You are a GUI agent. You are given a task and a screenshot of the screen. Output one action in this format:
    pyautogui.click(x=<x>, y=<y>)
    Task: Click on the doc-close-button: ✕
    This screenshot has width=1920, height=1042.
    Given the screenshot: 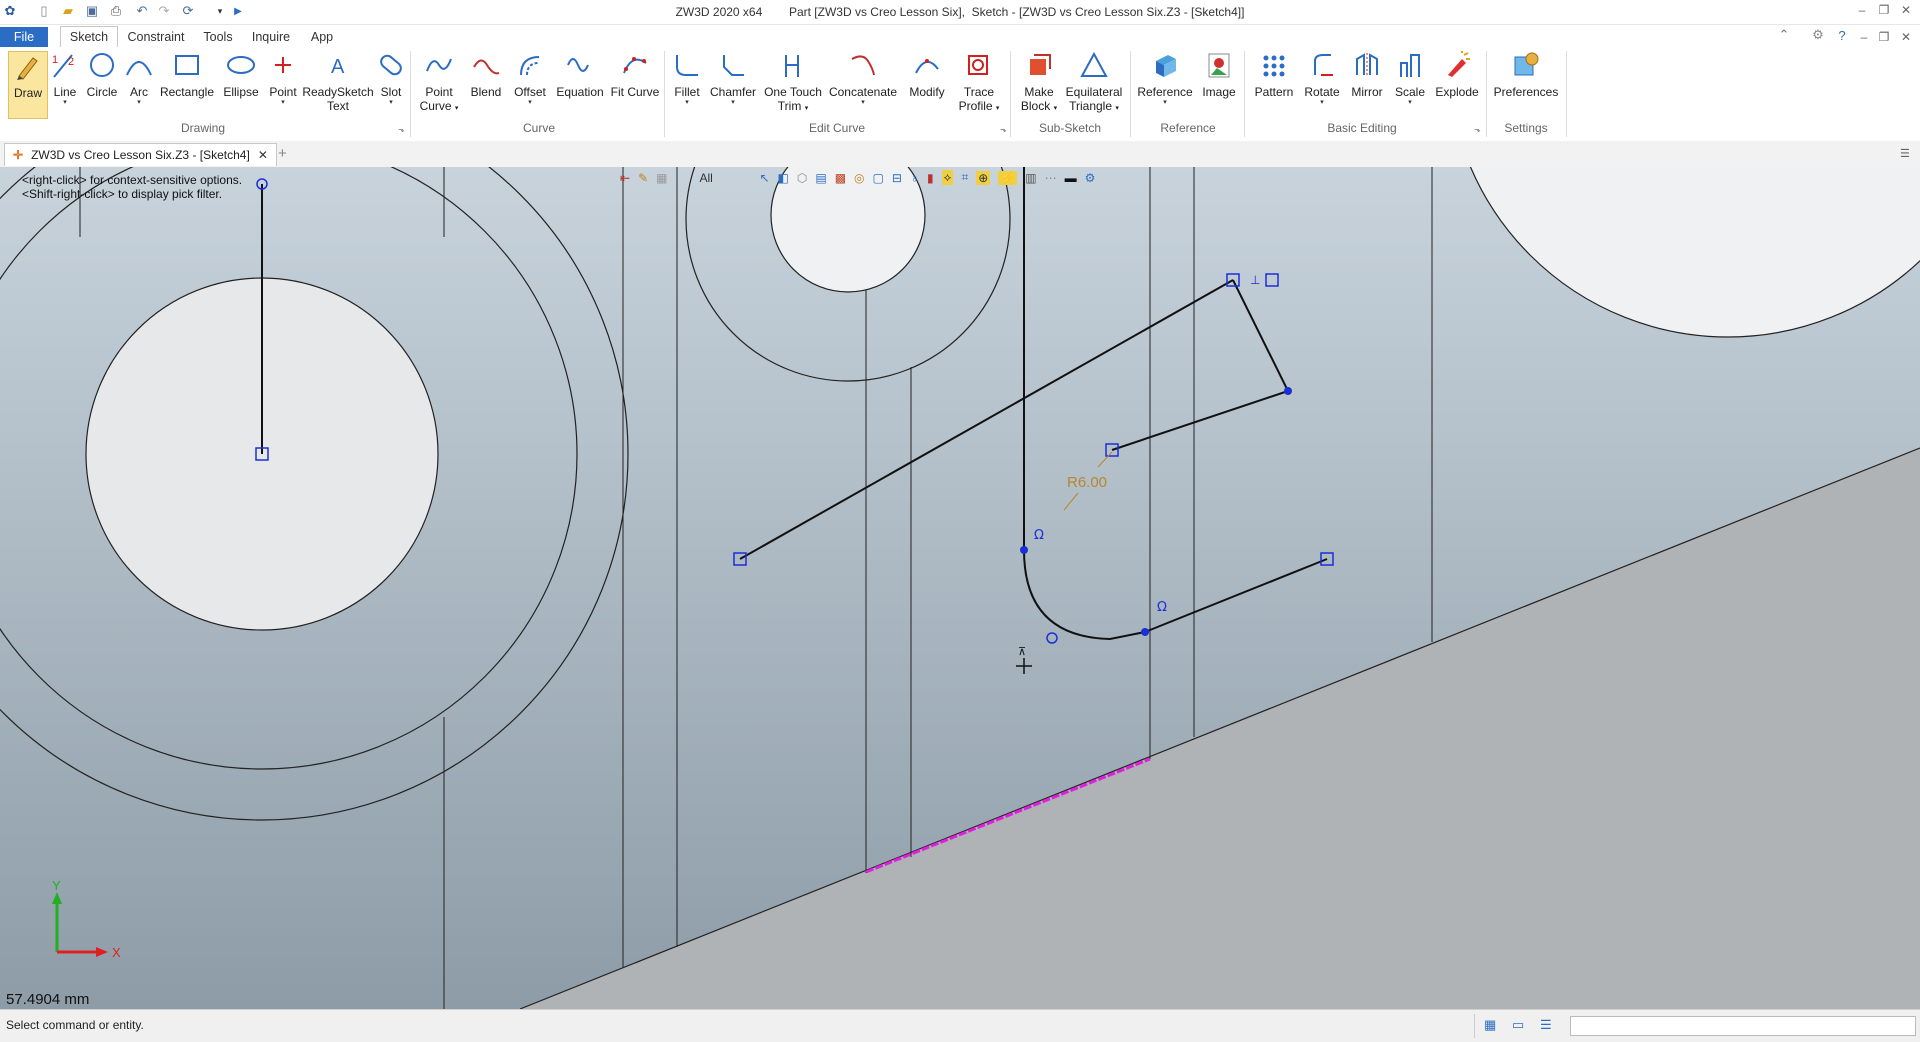 What is the action you would take?
    pyautogui.click(x=1906, y=38)
    